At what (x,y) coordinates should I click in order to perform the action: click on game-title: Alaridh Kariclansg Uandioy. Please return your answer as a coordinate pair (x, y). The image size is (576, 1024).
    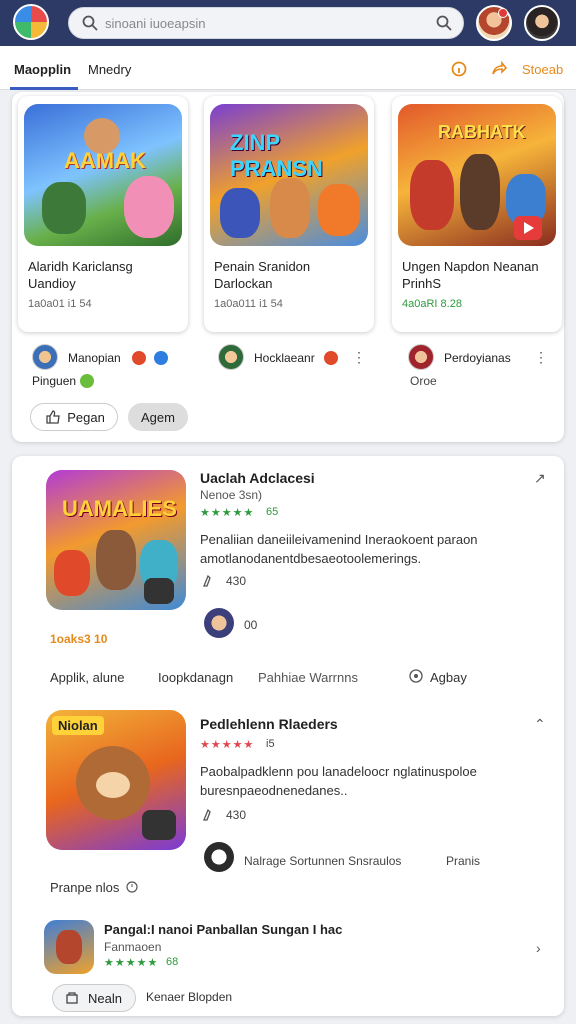
    Looking at the image, I should click on (80, 275).